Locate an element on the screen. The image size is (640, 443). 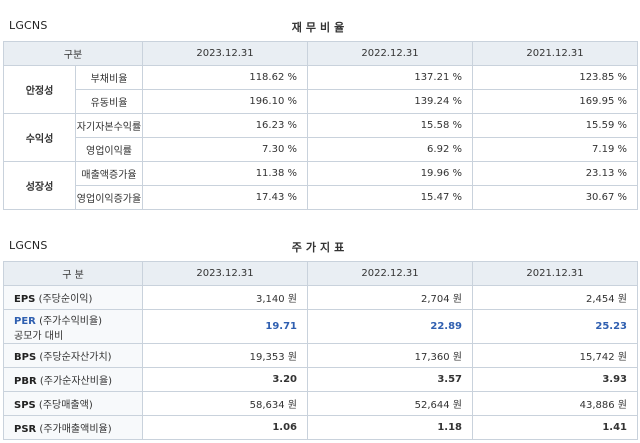
table-header-row: 구분 2023.12.31 2022.12.31 2021.12.31 is located at coordinates (320, 53).